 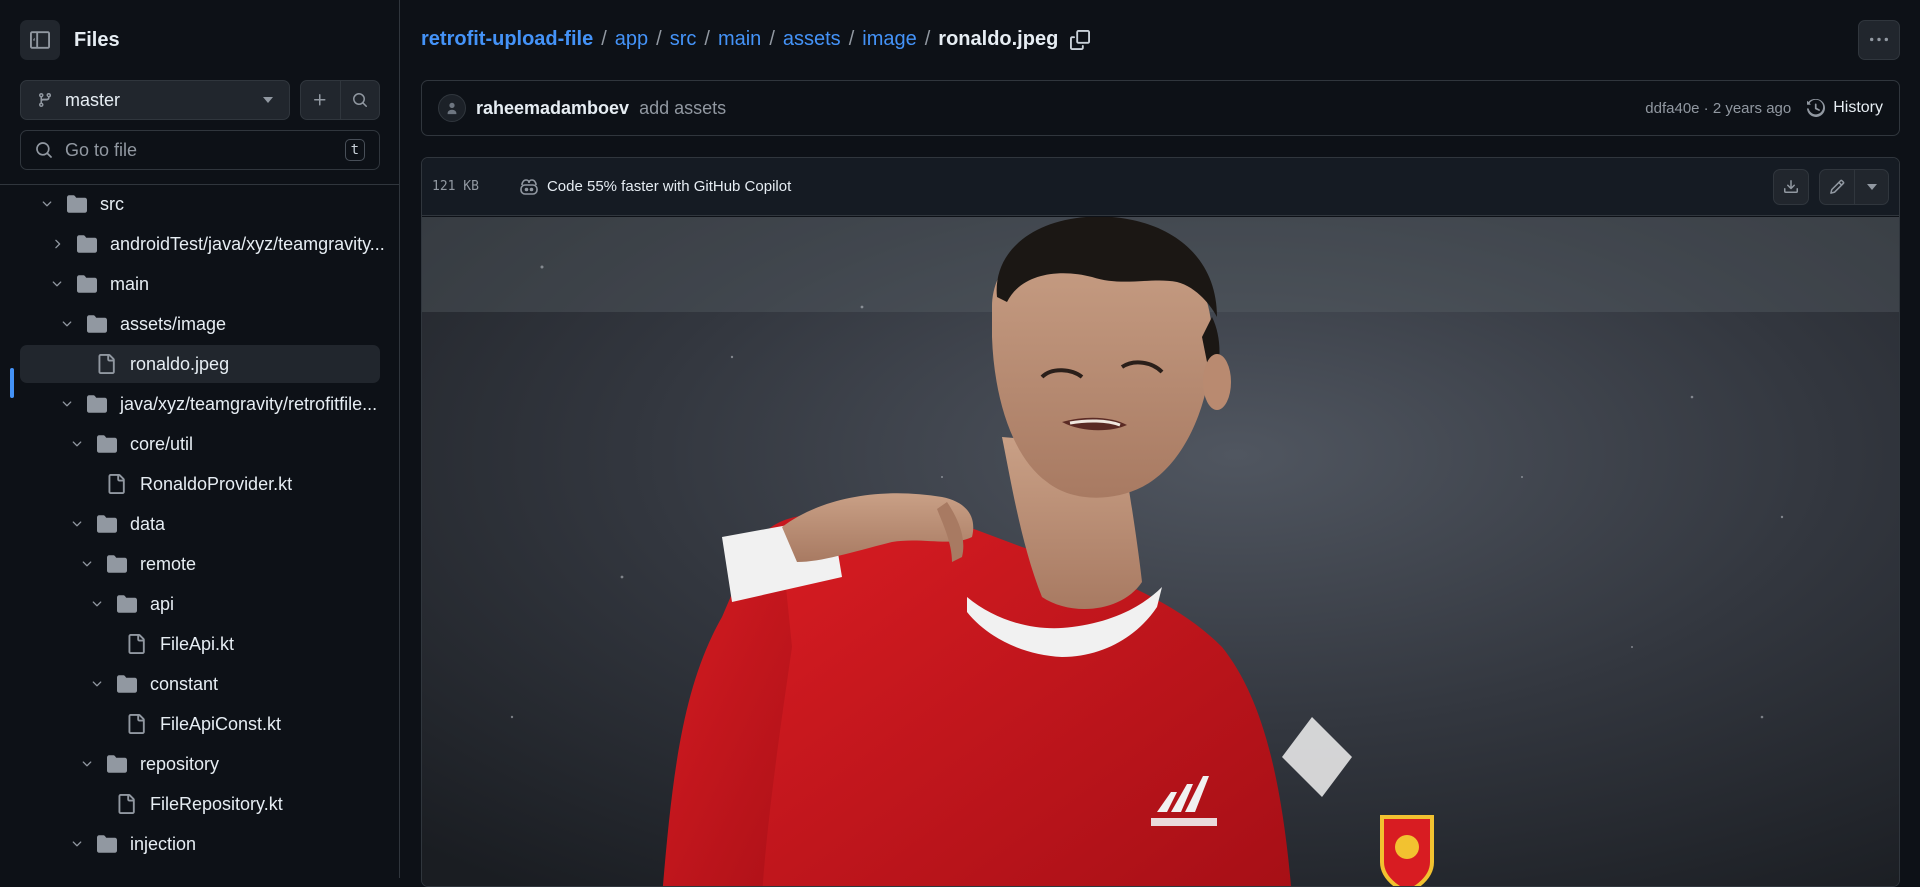 I want to click on tree-actions, so click(x=340, y=100).